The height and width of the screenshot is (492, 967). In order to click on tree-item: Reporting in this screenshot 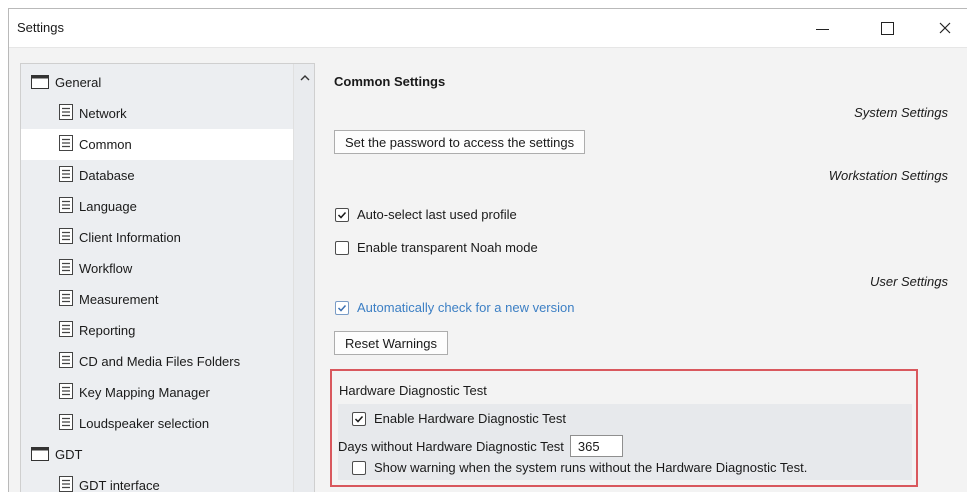, I will do `click(157, 330)`.